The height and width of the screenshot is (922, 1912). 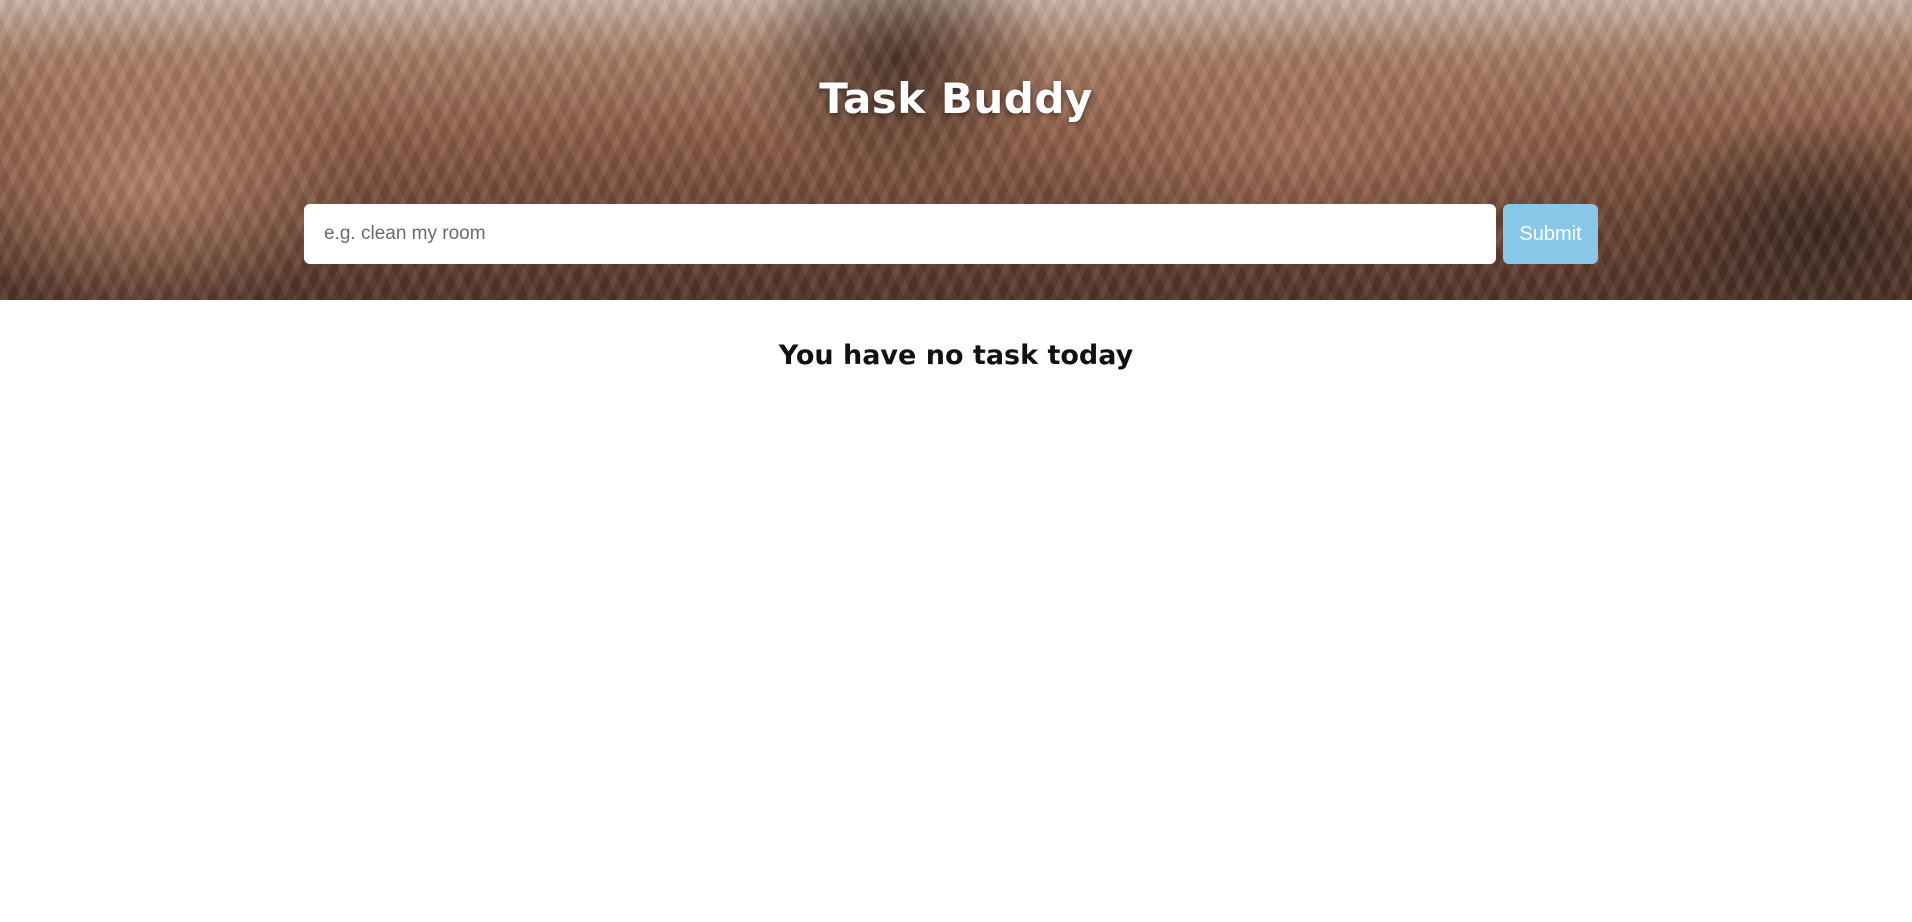 What do you see at coordinates (1550, 234) in the screenshot?
I see `submit-button: Submit` at bounding box center [1550, 234].